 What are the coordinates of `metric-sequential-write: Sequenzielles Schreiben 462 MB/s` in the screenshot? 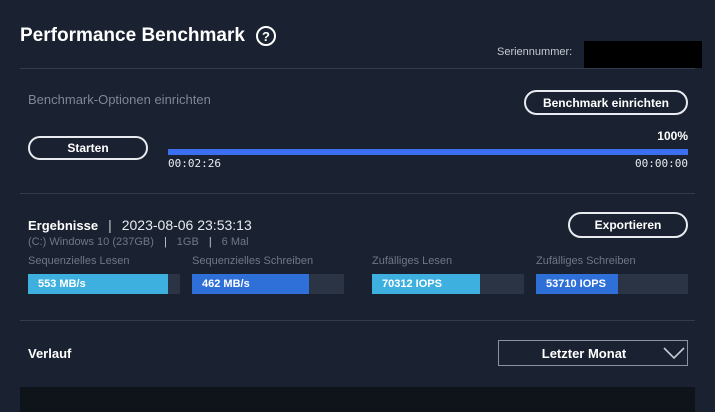 It's located at (268, 274).